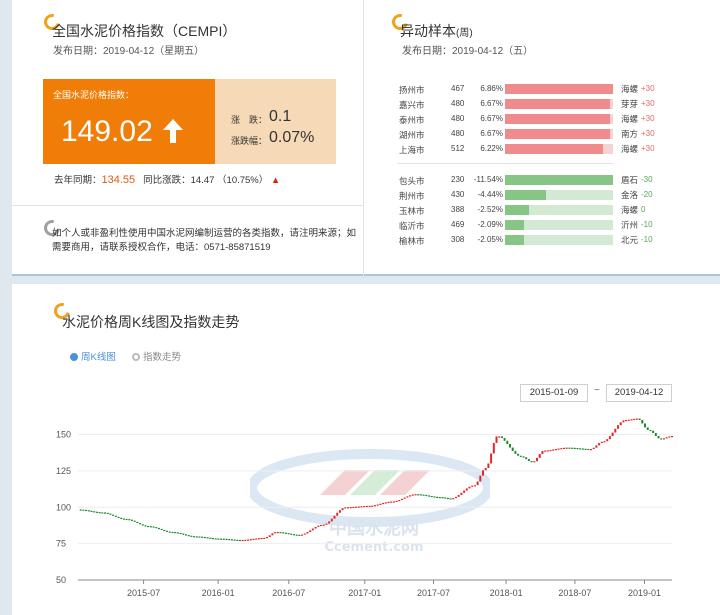 The width and height of the screenshot is (720, 615). Describe the element at coordinates (433, 593) in the screenshot. I see `x-tick-label: 2017-07` at that location.